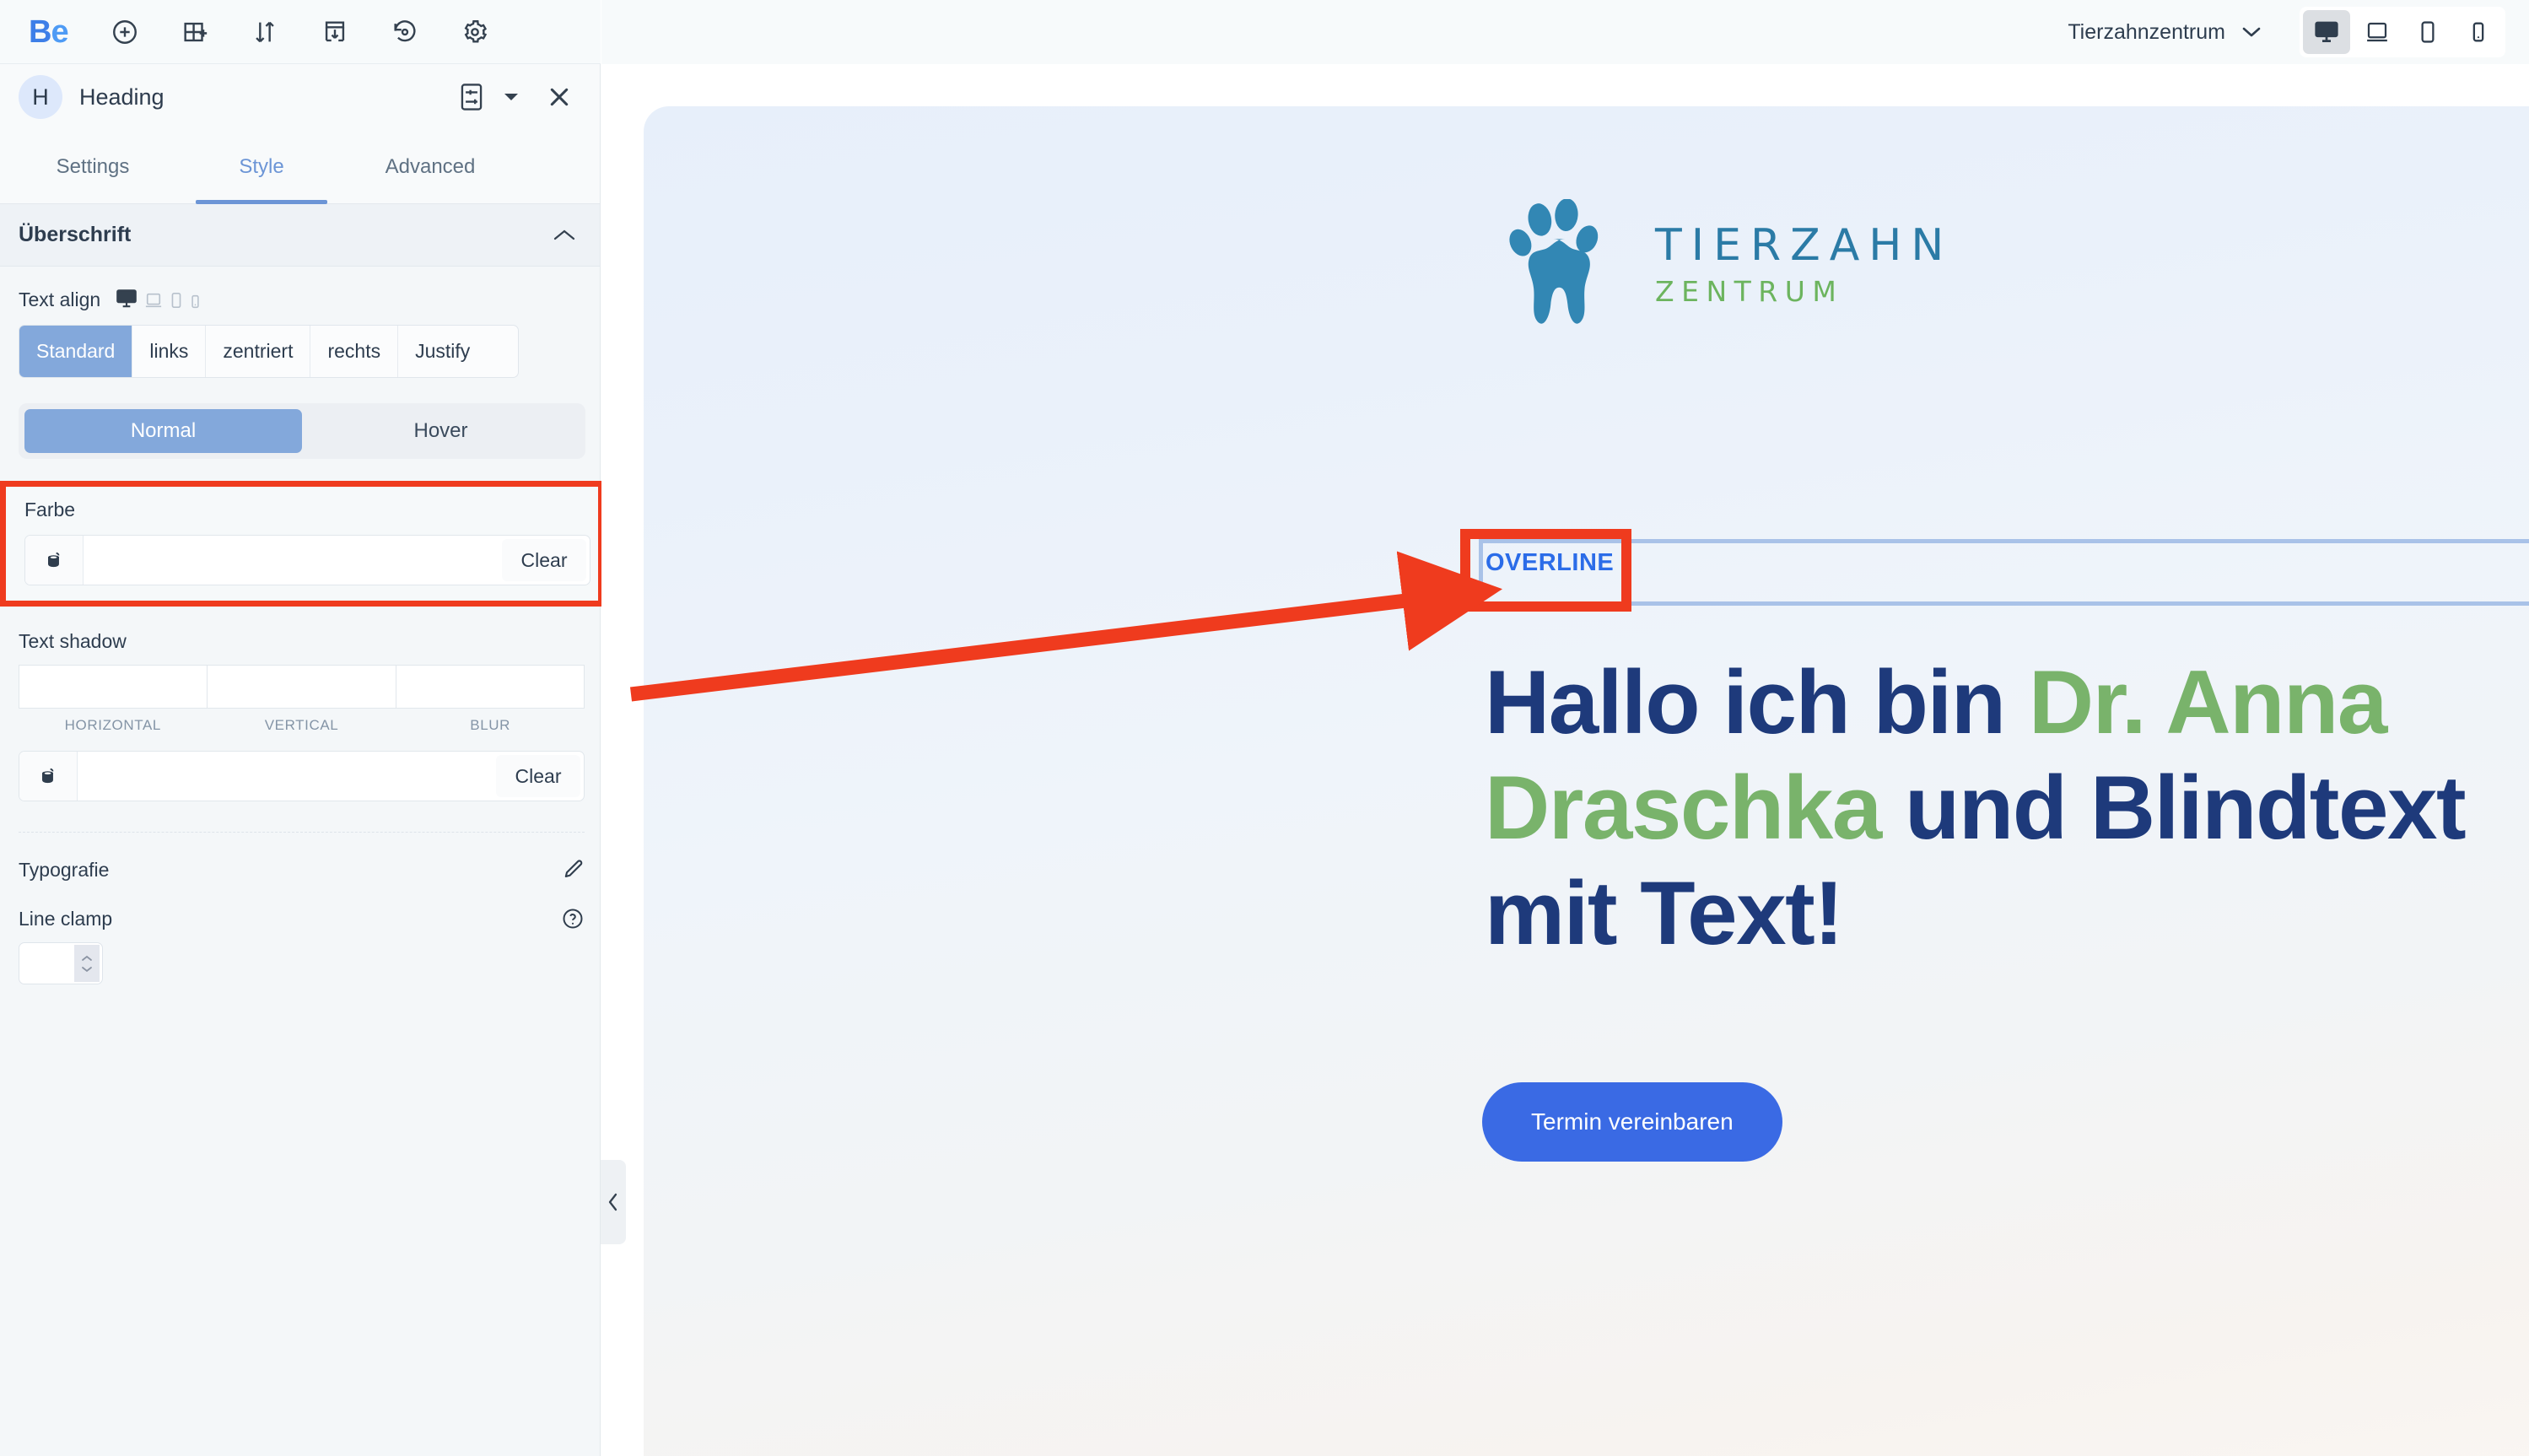 The image size is (2529, 1456). Describe the element at coordinates (2146, 31) in the screenshot. I see `site-name: Tierzahnzentrum` at that location.